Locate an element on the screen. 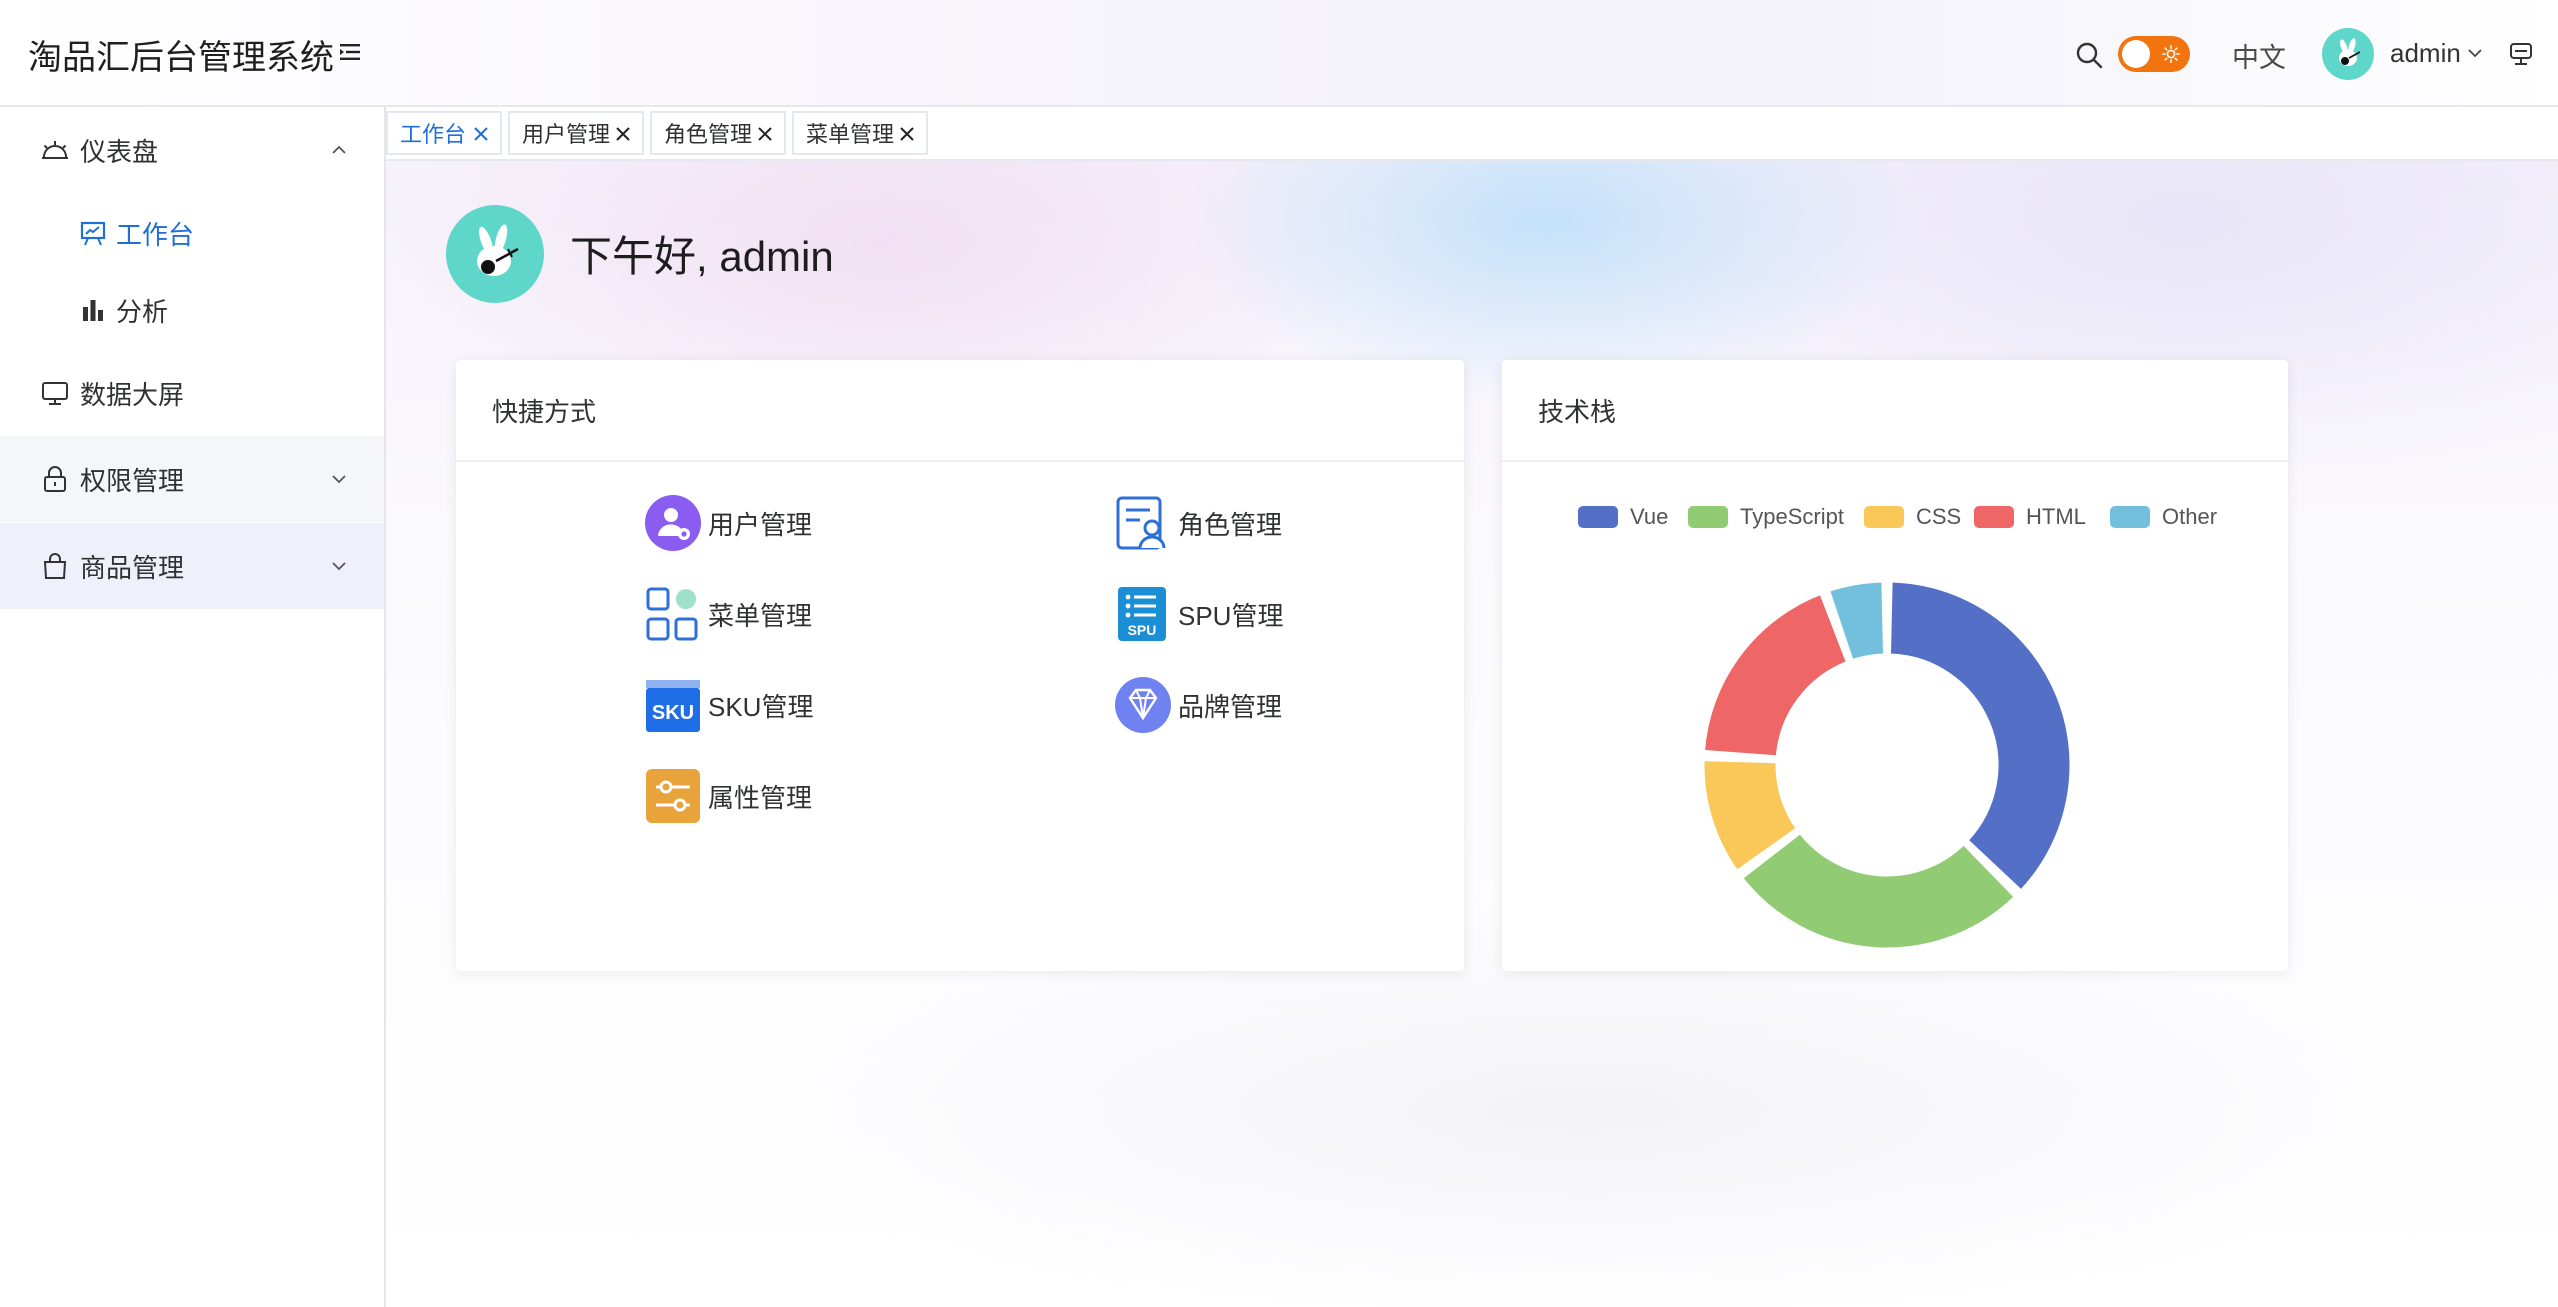  sidebar-item-workbench: 工作台 is located at coordinates (192, 233).